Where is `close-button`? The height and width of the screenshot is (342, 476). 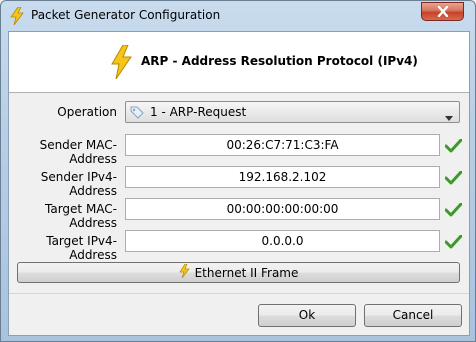 close-button is located at coordinates (442, 11).